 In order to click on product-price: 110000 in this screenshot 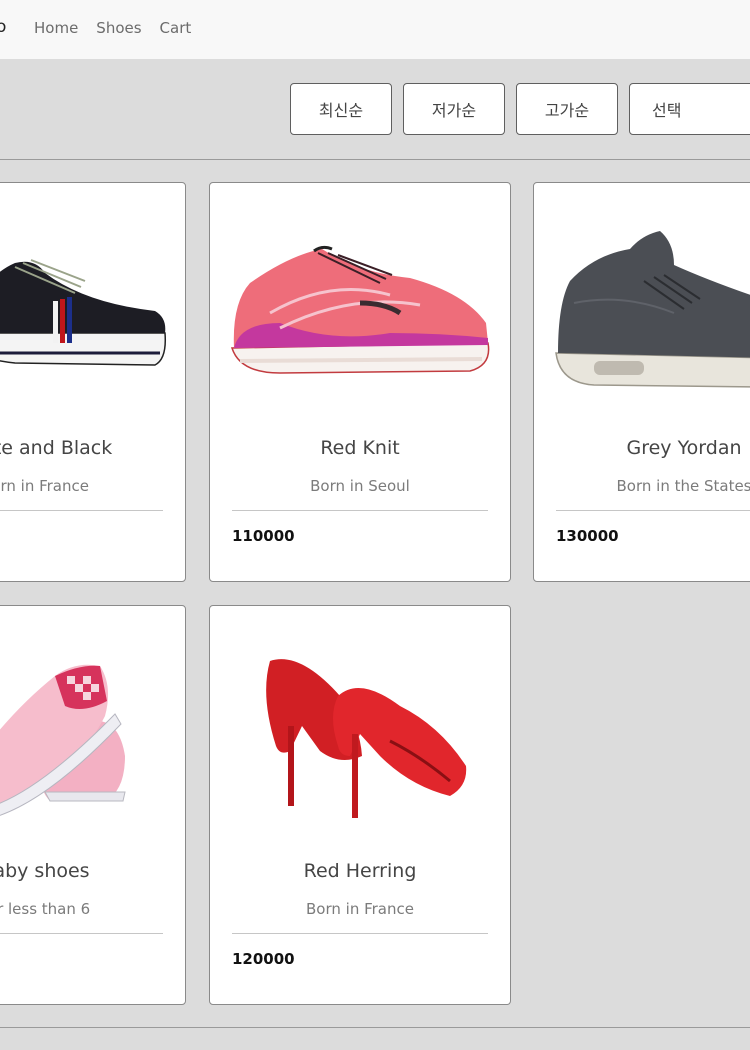, I will do `click(263, 536)`.